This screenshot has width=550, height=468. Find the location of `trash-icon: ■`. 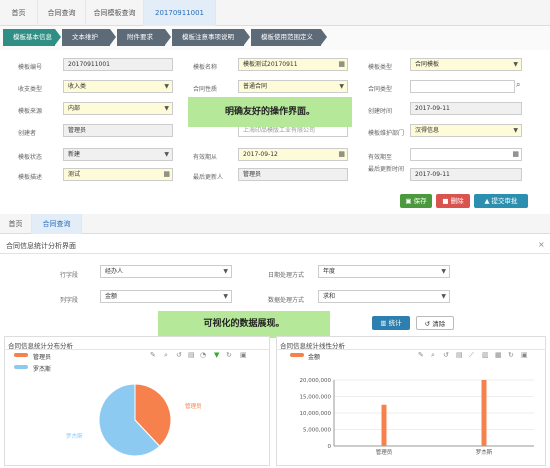

trash-icon: ■ is located at coordinates (446, 201).